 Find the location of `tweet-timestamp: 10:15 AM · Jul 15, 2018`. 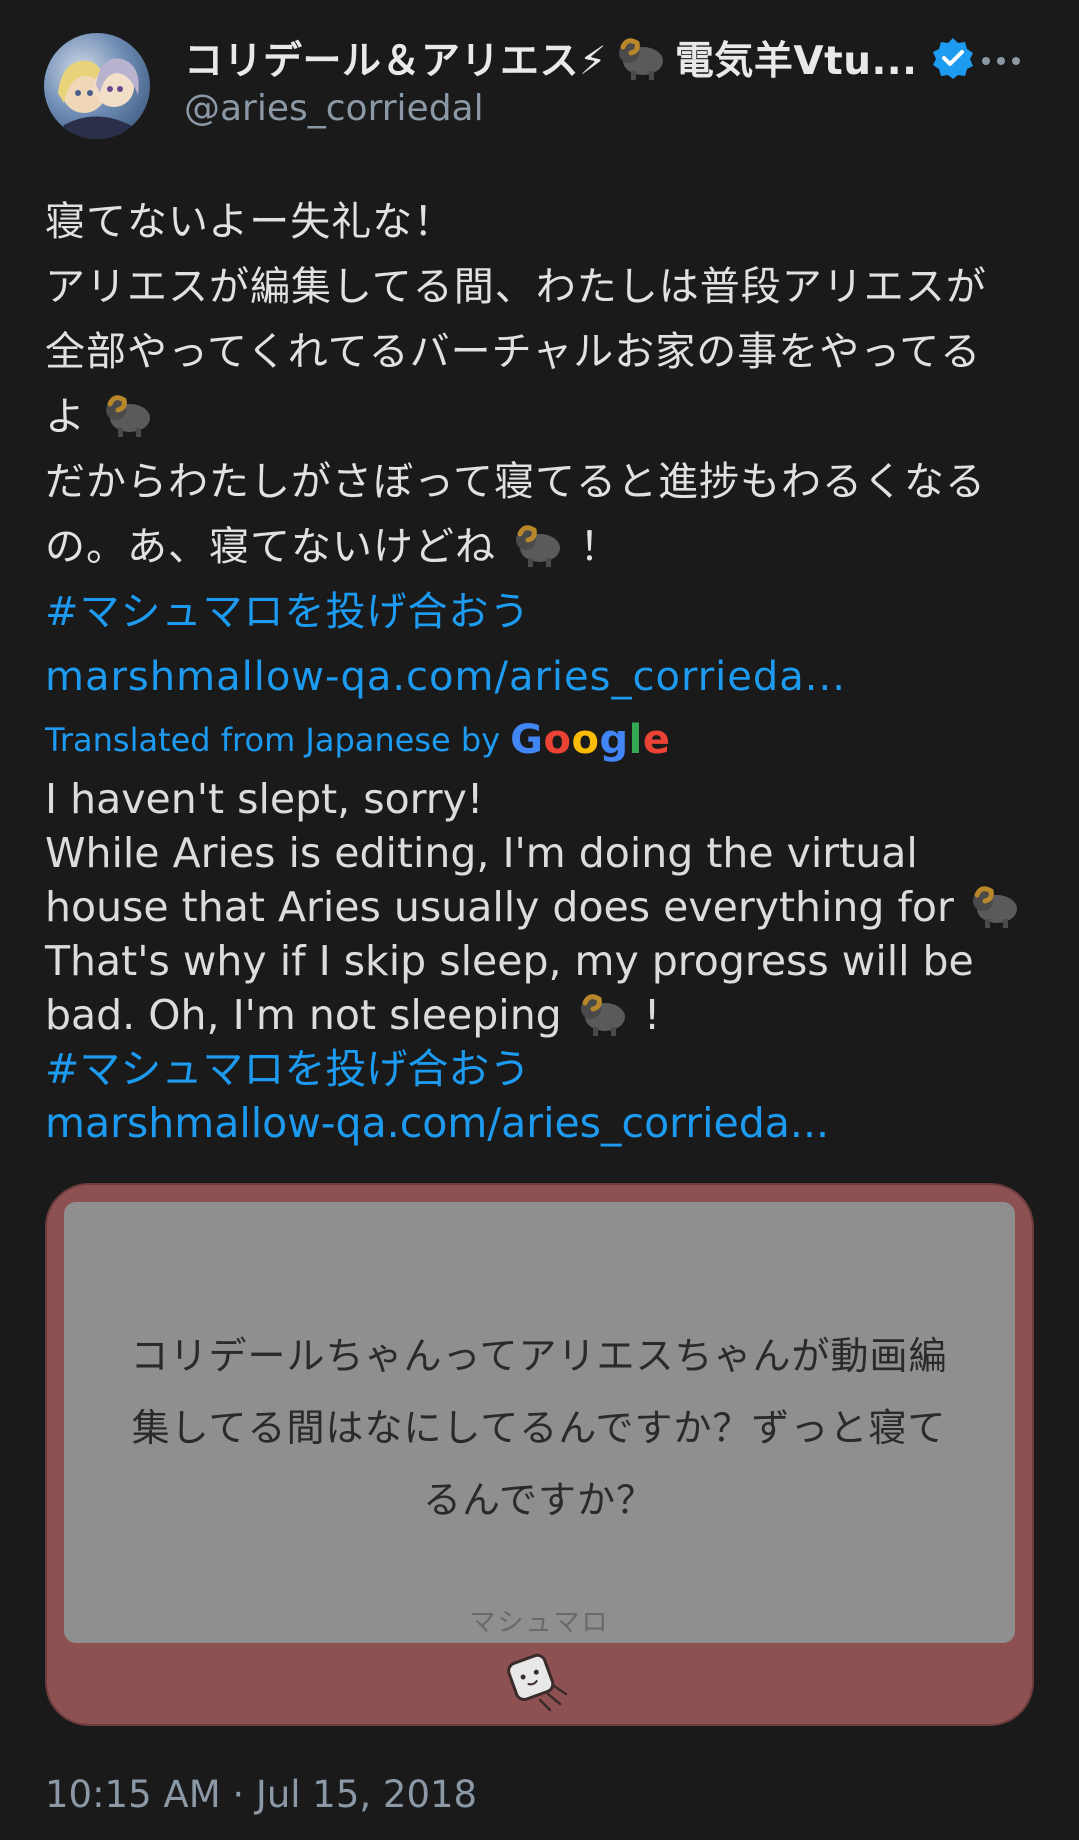

tweet-timestamp: 10:15 AM · Jul 15, 2018 is located at coordinates (261, 1794).